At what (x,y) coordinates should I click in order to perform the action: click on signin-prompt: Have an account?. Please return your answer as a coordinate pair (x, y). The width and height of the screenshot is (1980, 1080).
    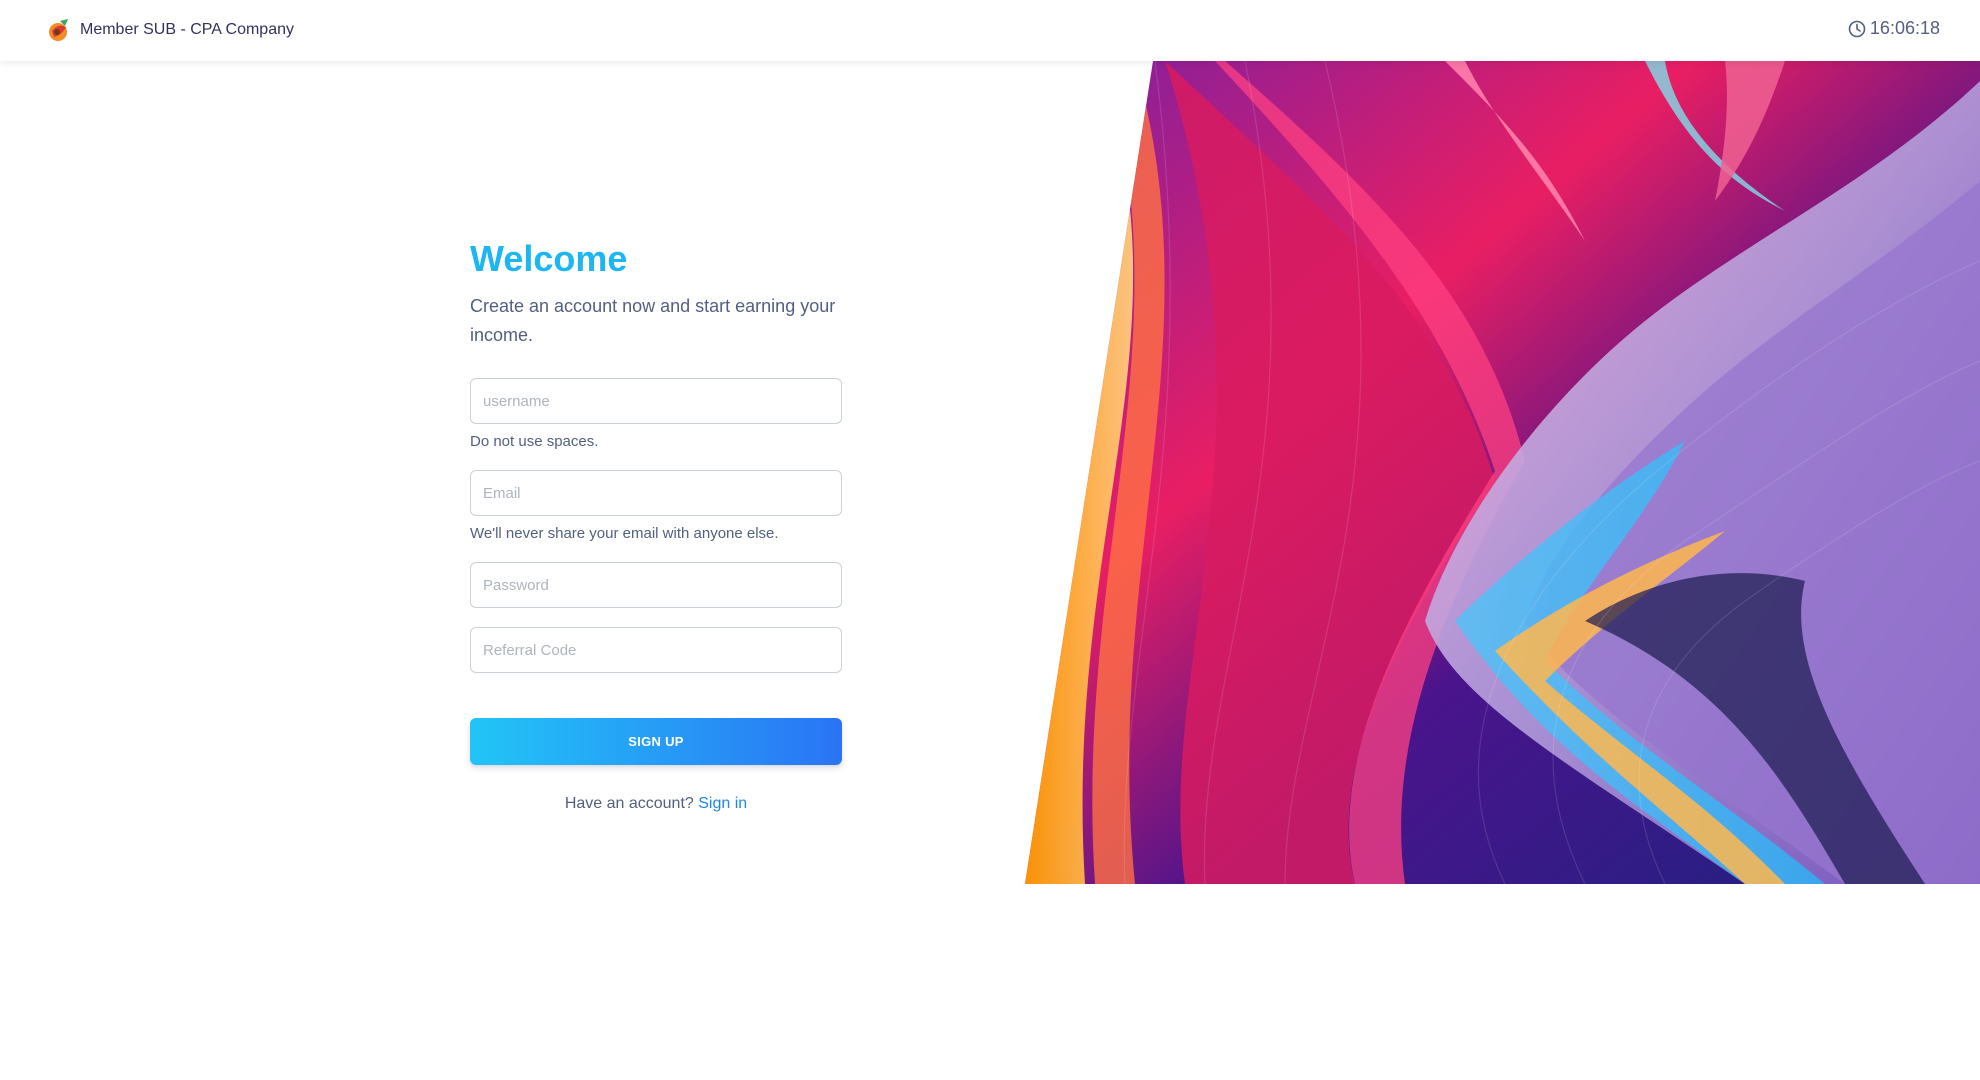
    Looking at the image, I should click on (629, 803).